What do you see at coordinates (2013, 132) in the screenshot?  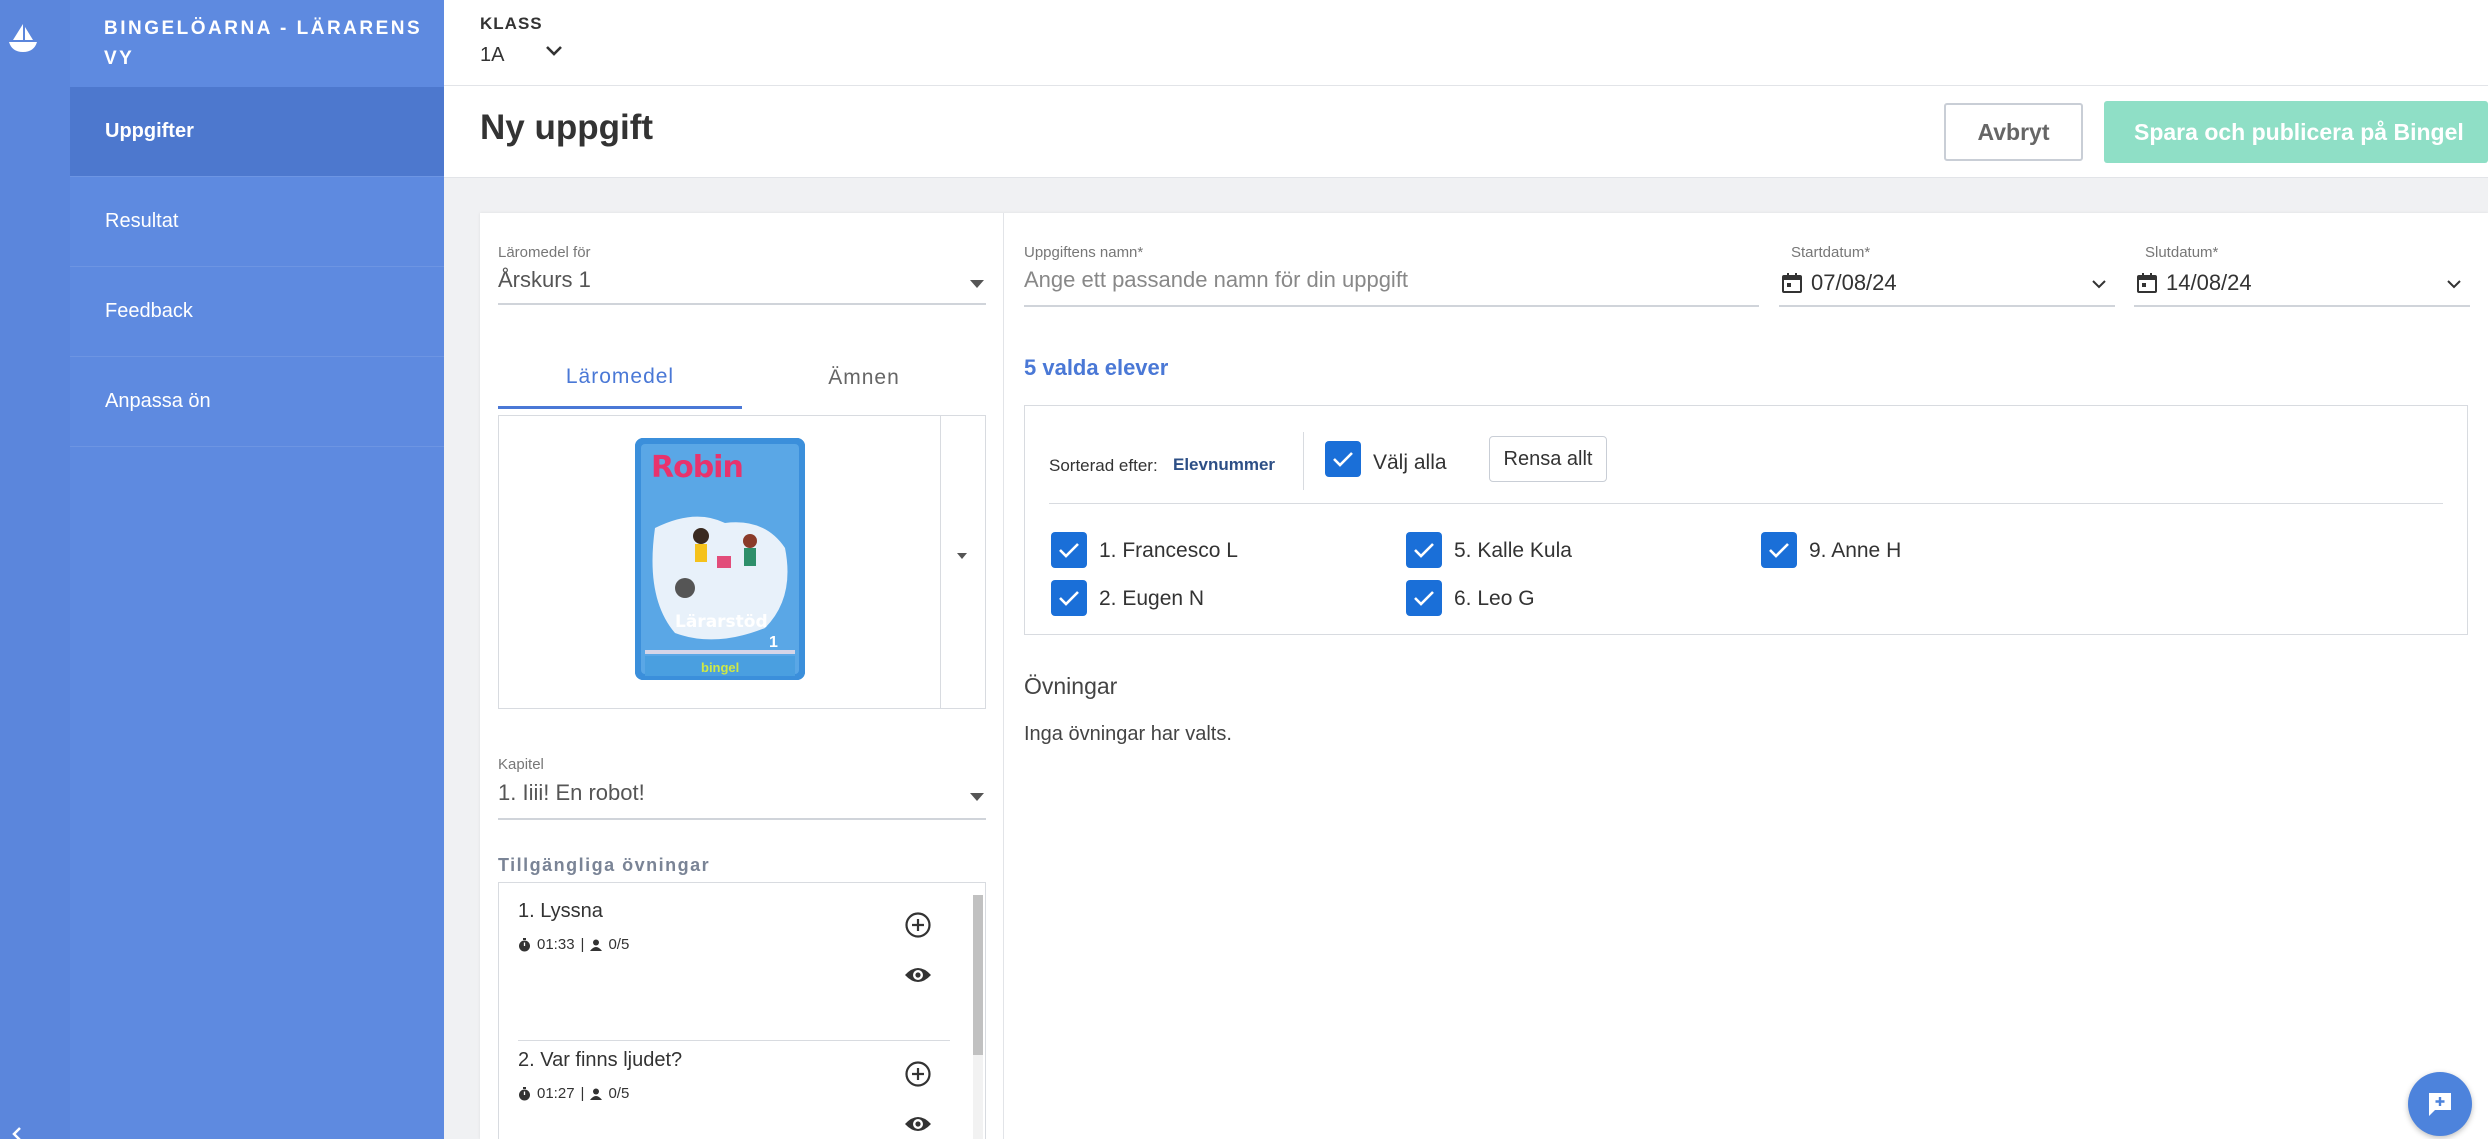 I see `cancel-button: Avbryt` at bounding box center [2013, 132].